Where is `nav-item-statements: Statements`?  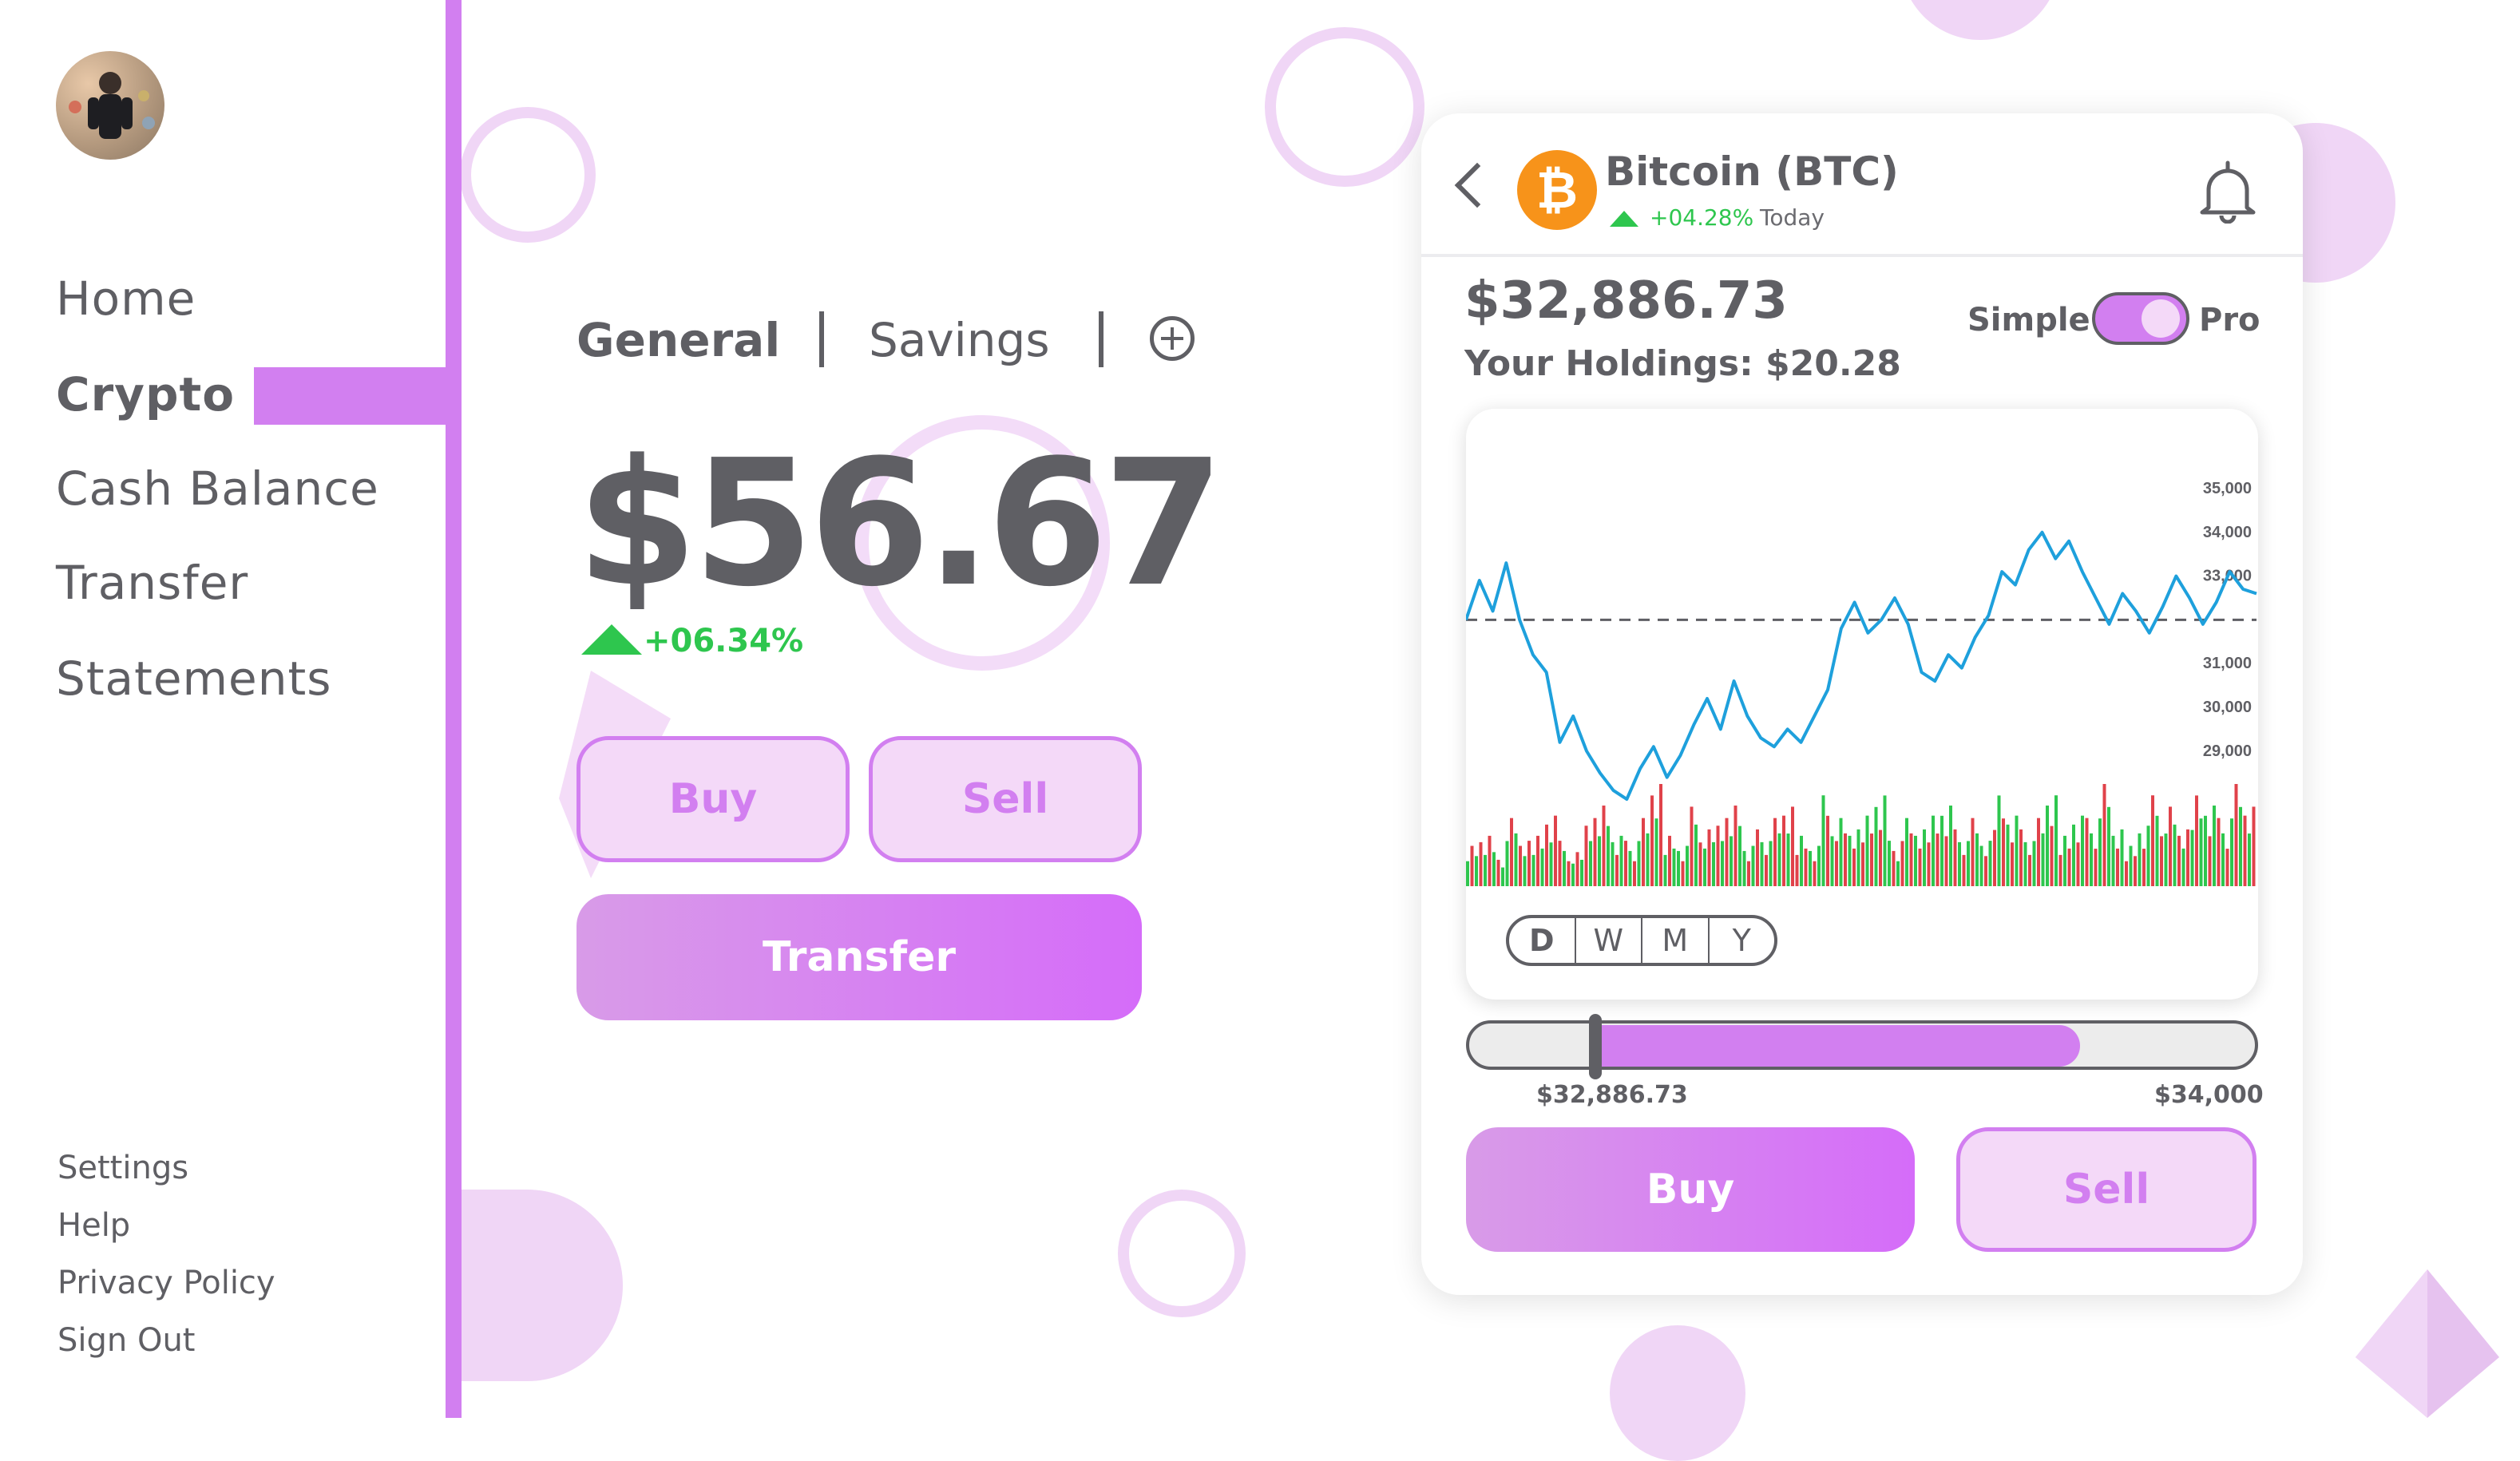
nav-item-statements: Statements is located at coordinates (194, 678).